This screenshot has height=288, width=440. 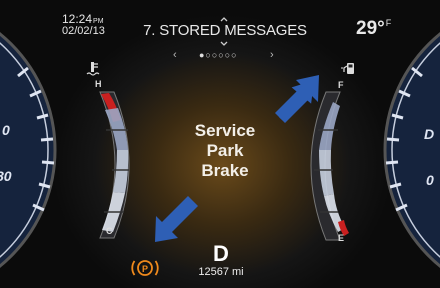 I want to click on message-line-2: Park, so click(x=225, y=150).